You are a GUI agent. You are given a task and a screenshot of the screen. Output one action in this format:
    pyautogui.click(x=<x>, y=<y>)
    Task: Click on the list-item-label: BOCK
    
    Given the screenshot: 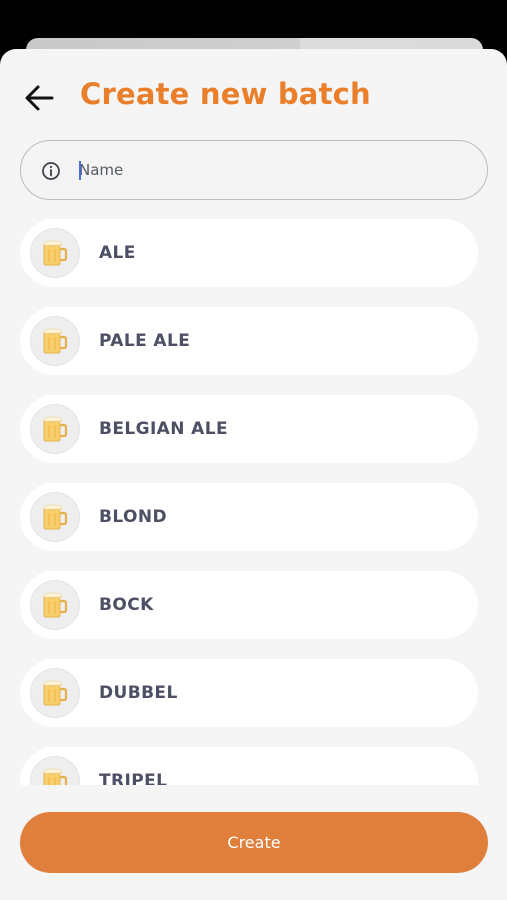 What is the action you would take?
    pyautogui.click(x=126, y=605)
    